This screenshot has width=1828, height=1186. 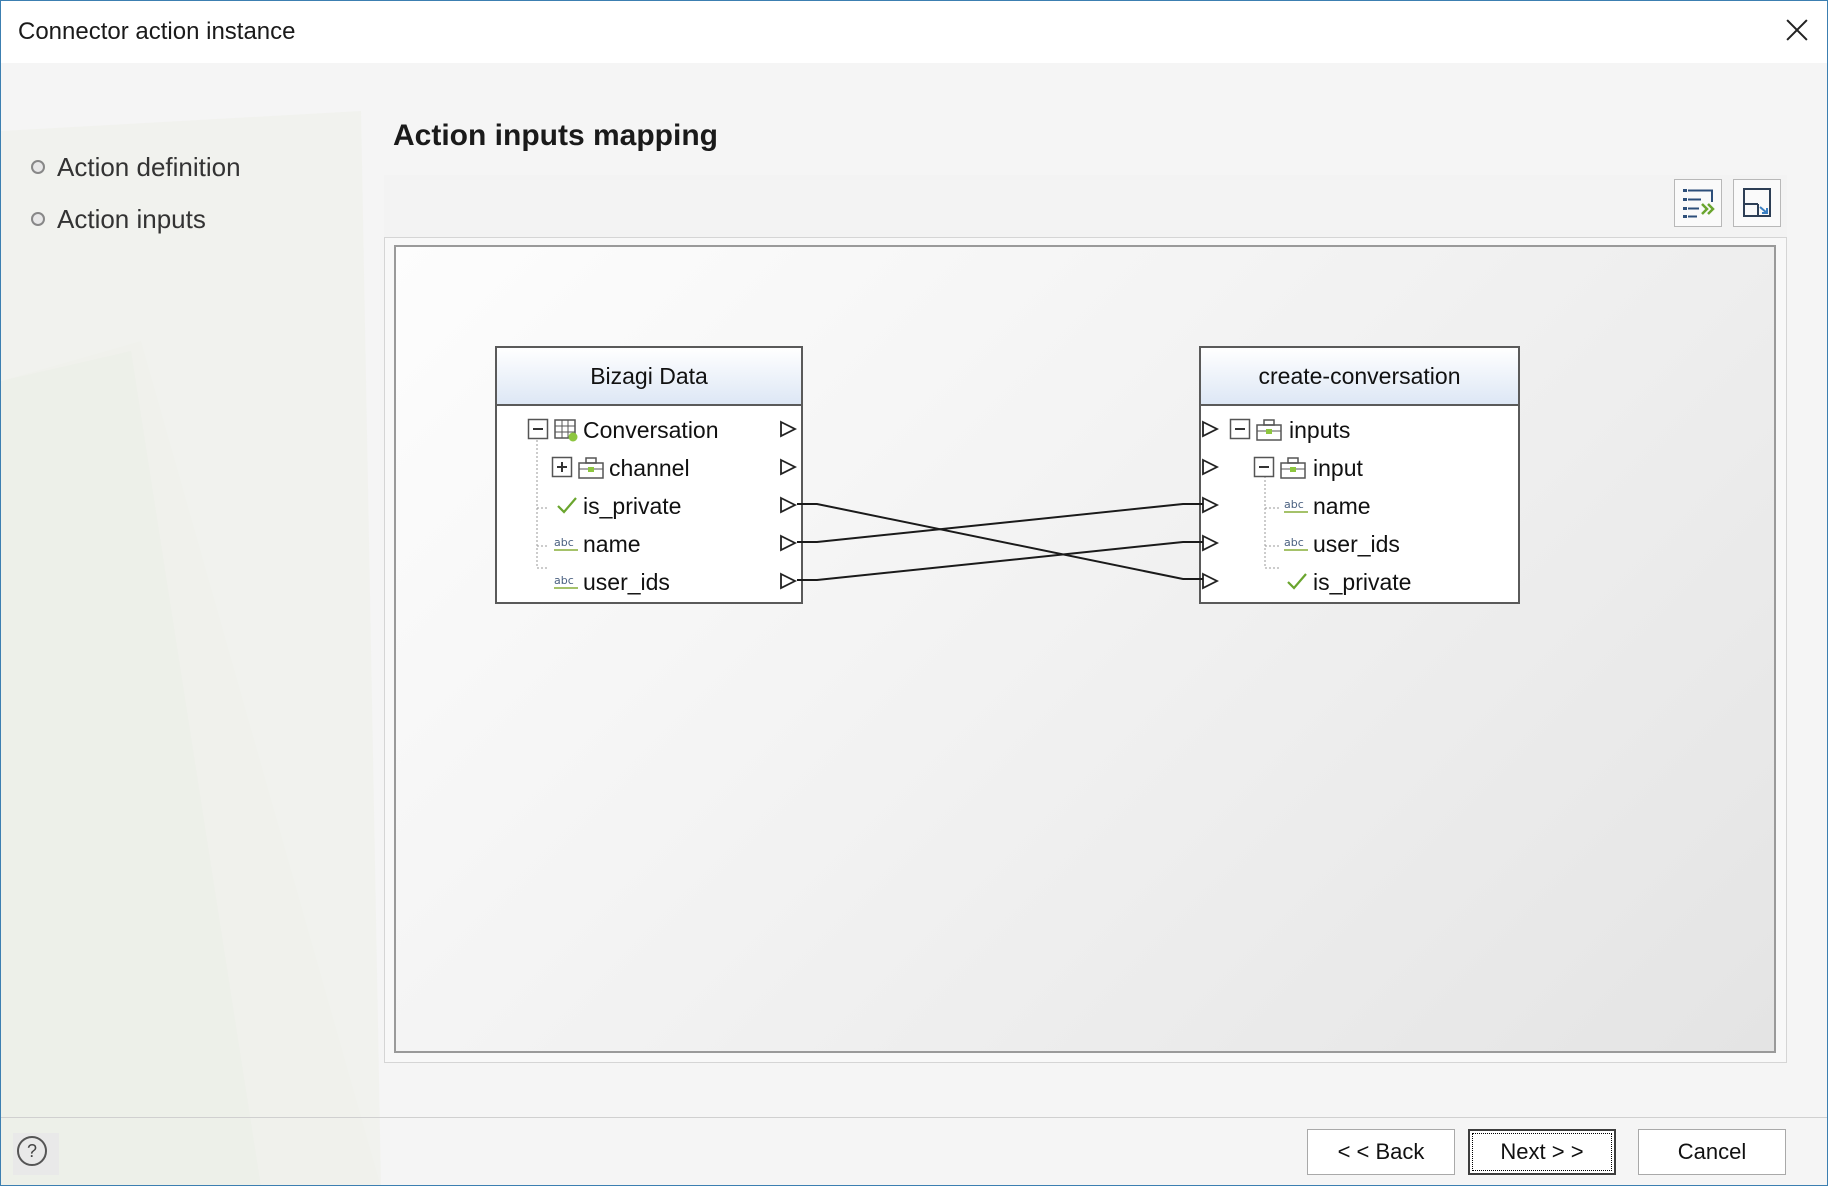 I want to click on target-row-is-private: is_private, so click(x=1359, y=581).